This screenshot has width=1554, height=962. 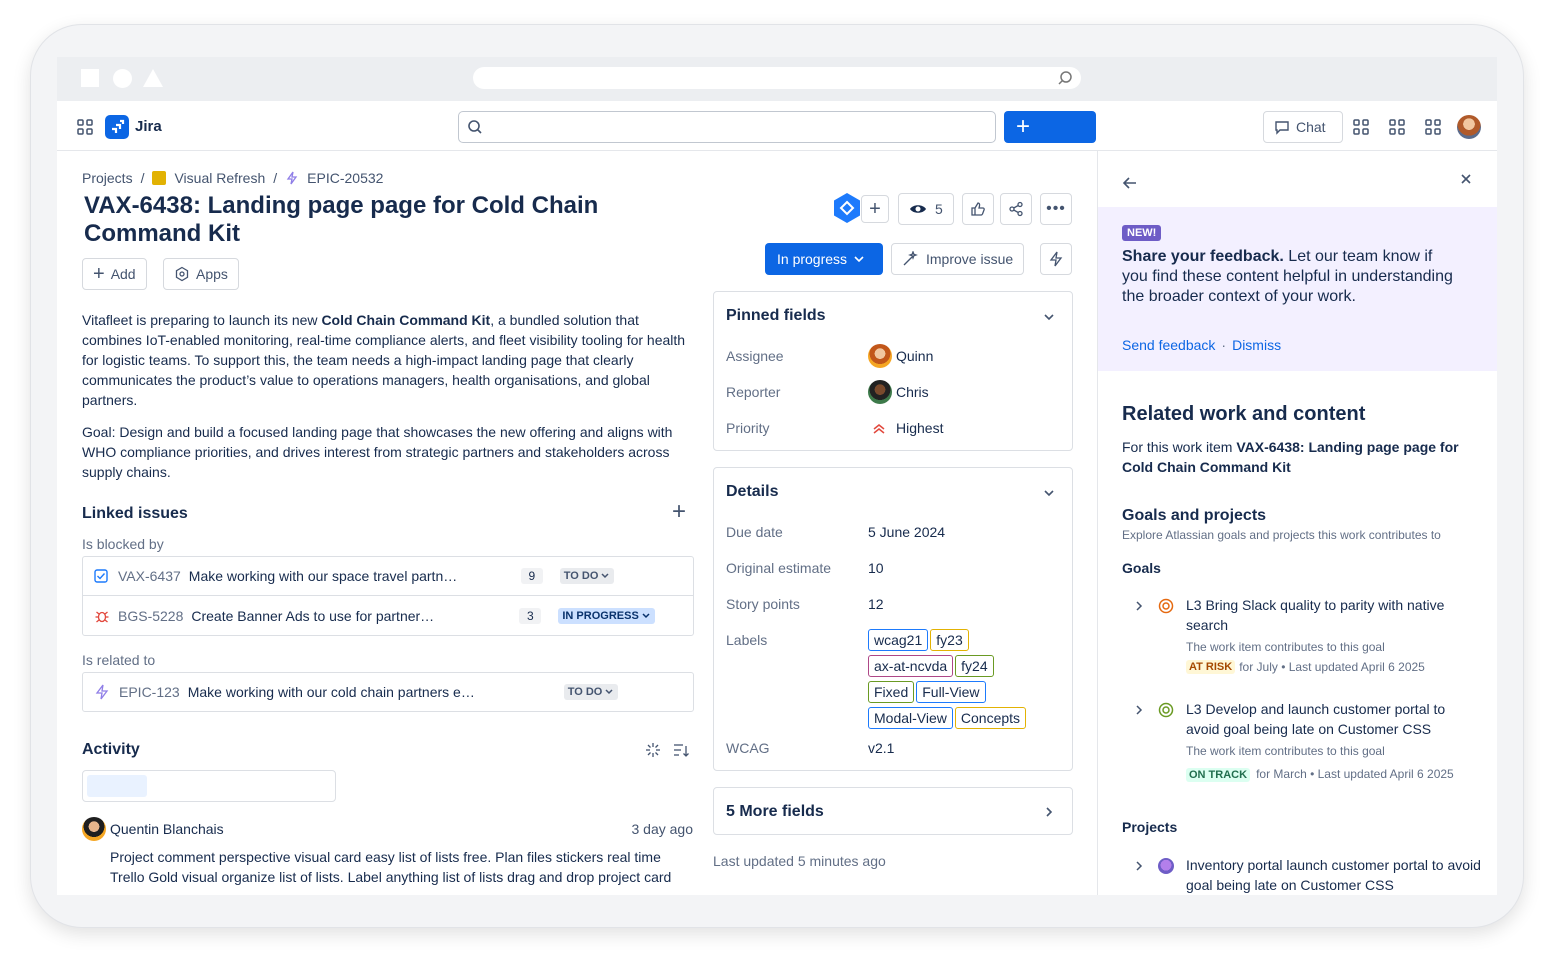 I want to click on label-tag: fy24, so click(x=974, y=666).